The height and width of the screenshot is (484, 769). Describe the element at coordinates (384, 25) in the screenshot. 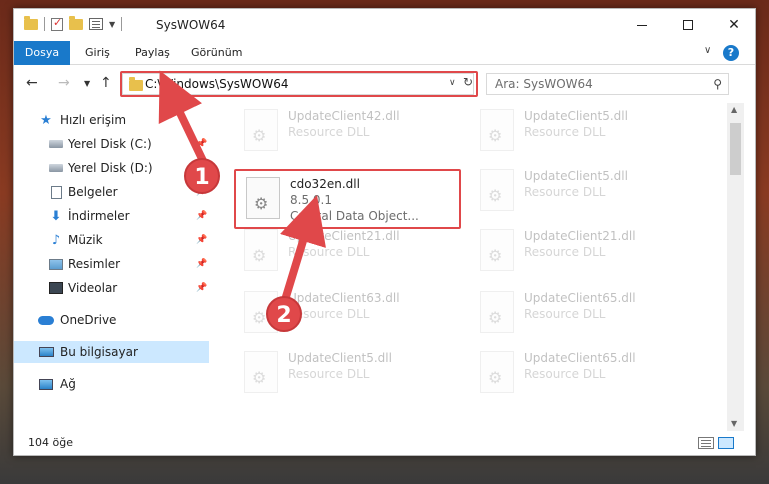

I see `title-bar: ▼ SysWOW64 ✕` at that location.